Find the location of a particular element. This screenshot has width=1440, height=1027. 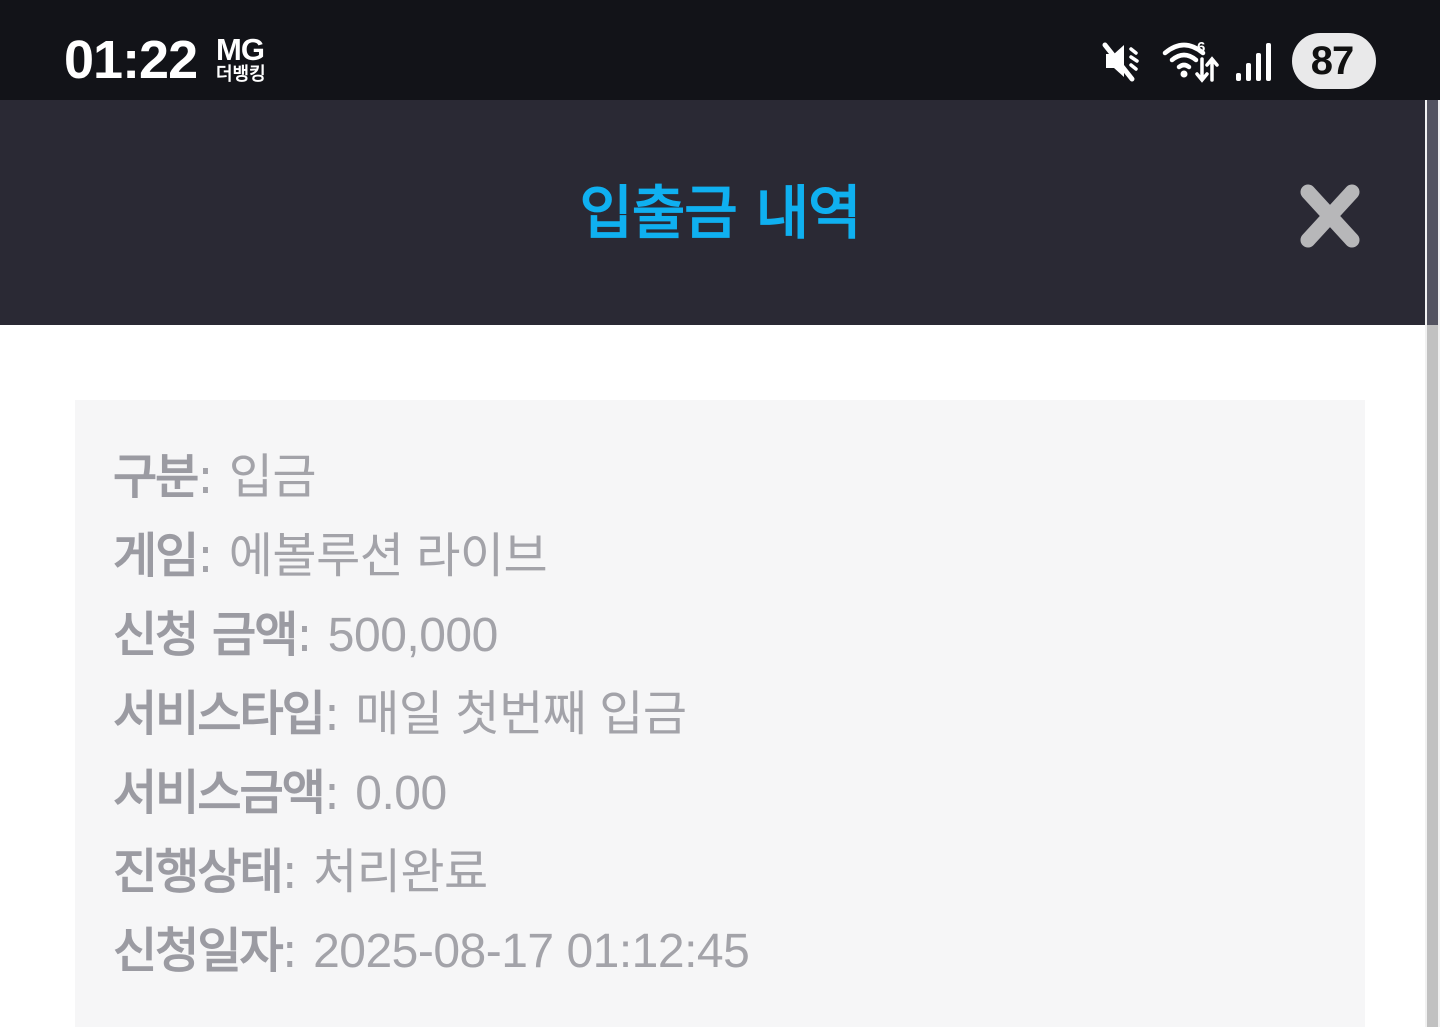

detail-label: 신청 금액 is located at coordinates (205, 635).